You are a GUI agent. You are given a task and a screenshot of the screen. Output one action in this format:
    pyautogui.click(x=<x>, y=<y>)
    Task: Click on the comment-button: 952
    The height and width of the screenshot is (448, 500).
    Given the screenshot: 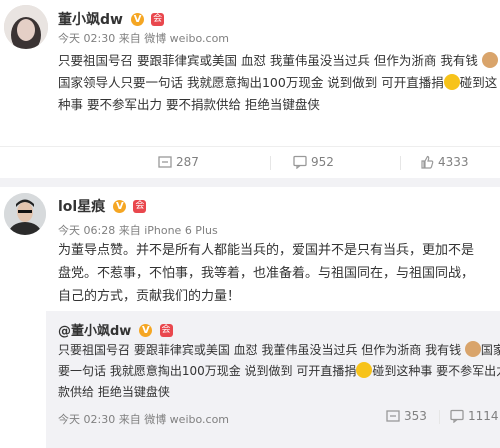 What is the action you would take?
    pyautogui.click(x=313, y=162)
    